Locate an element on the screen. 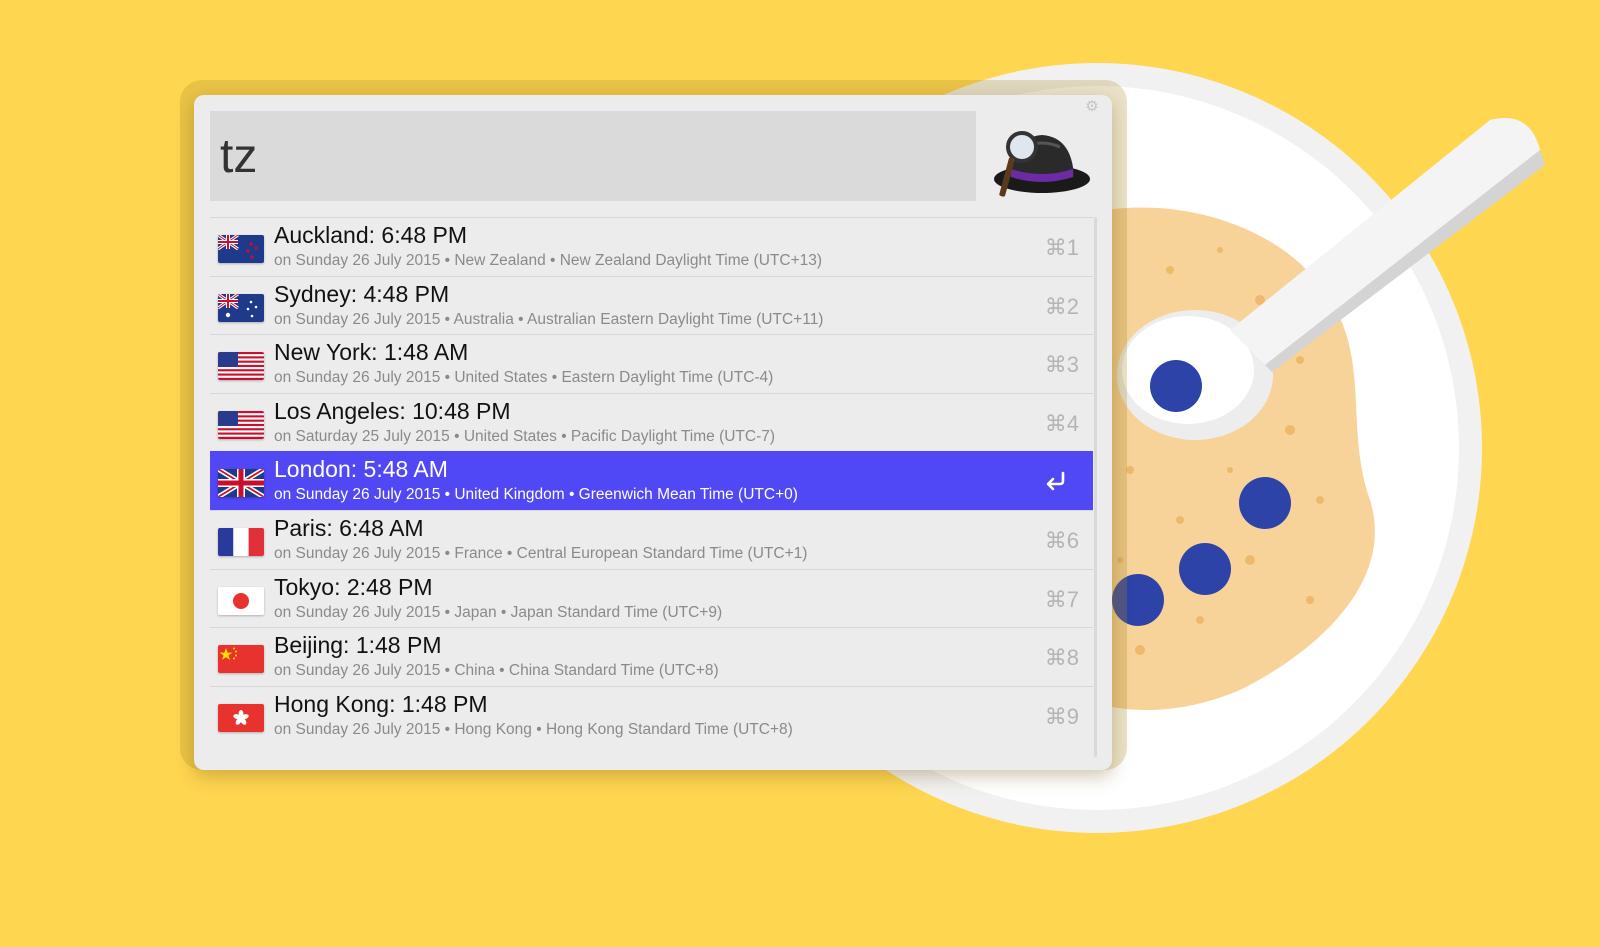 The image size is (1600, 947). result-title: London: 5:48 AM is located at coordinates (361, 469).